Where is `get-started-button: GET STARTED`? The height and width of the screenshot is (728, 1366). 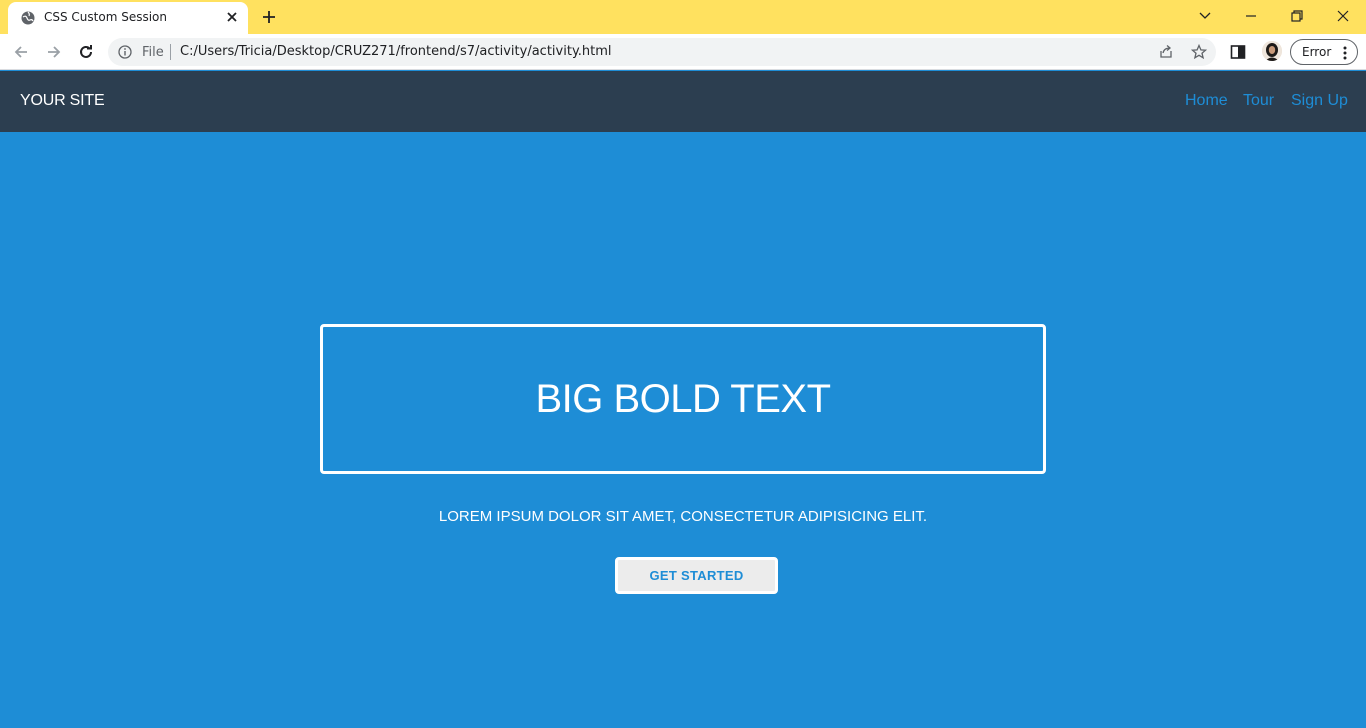
get-started-button: GET STARTED is located at coordinates (696, 575).